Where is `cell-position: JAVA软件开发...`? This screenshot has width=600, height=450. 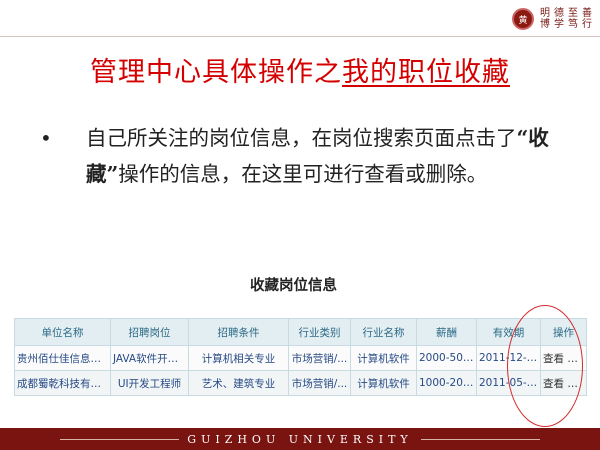
cell-position: JAVA软件开发... is located at coordinates (149, 358).